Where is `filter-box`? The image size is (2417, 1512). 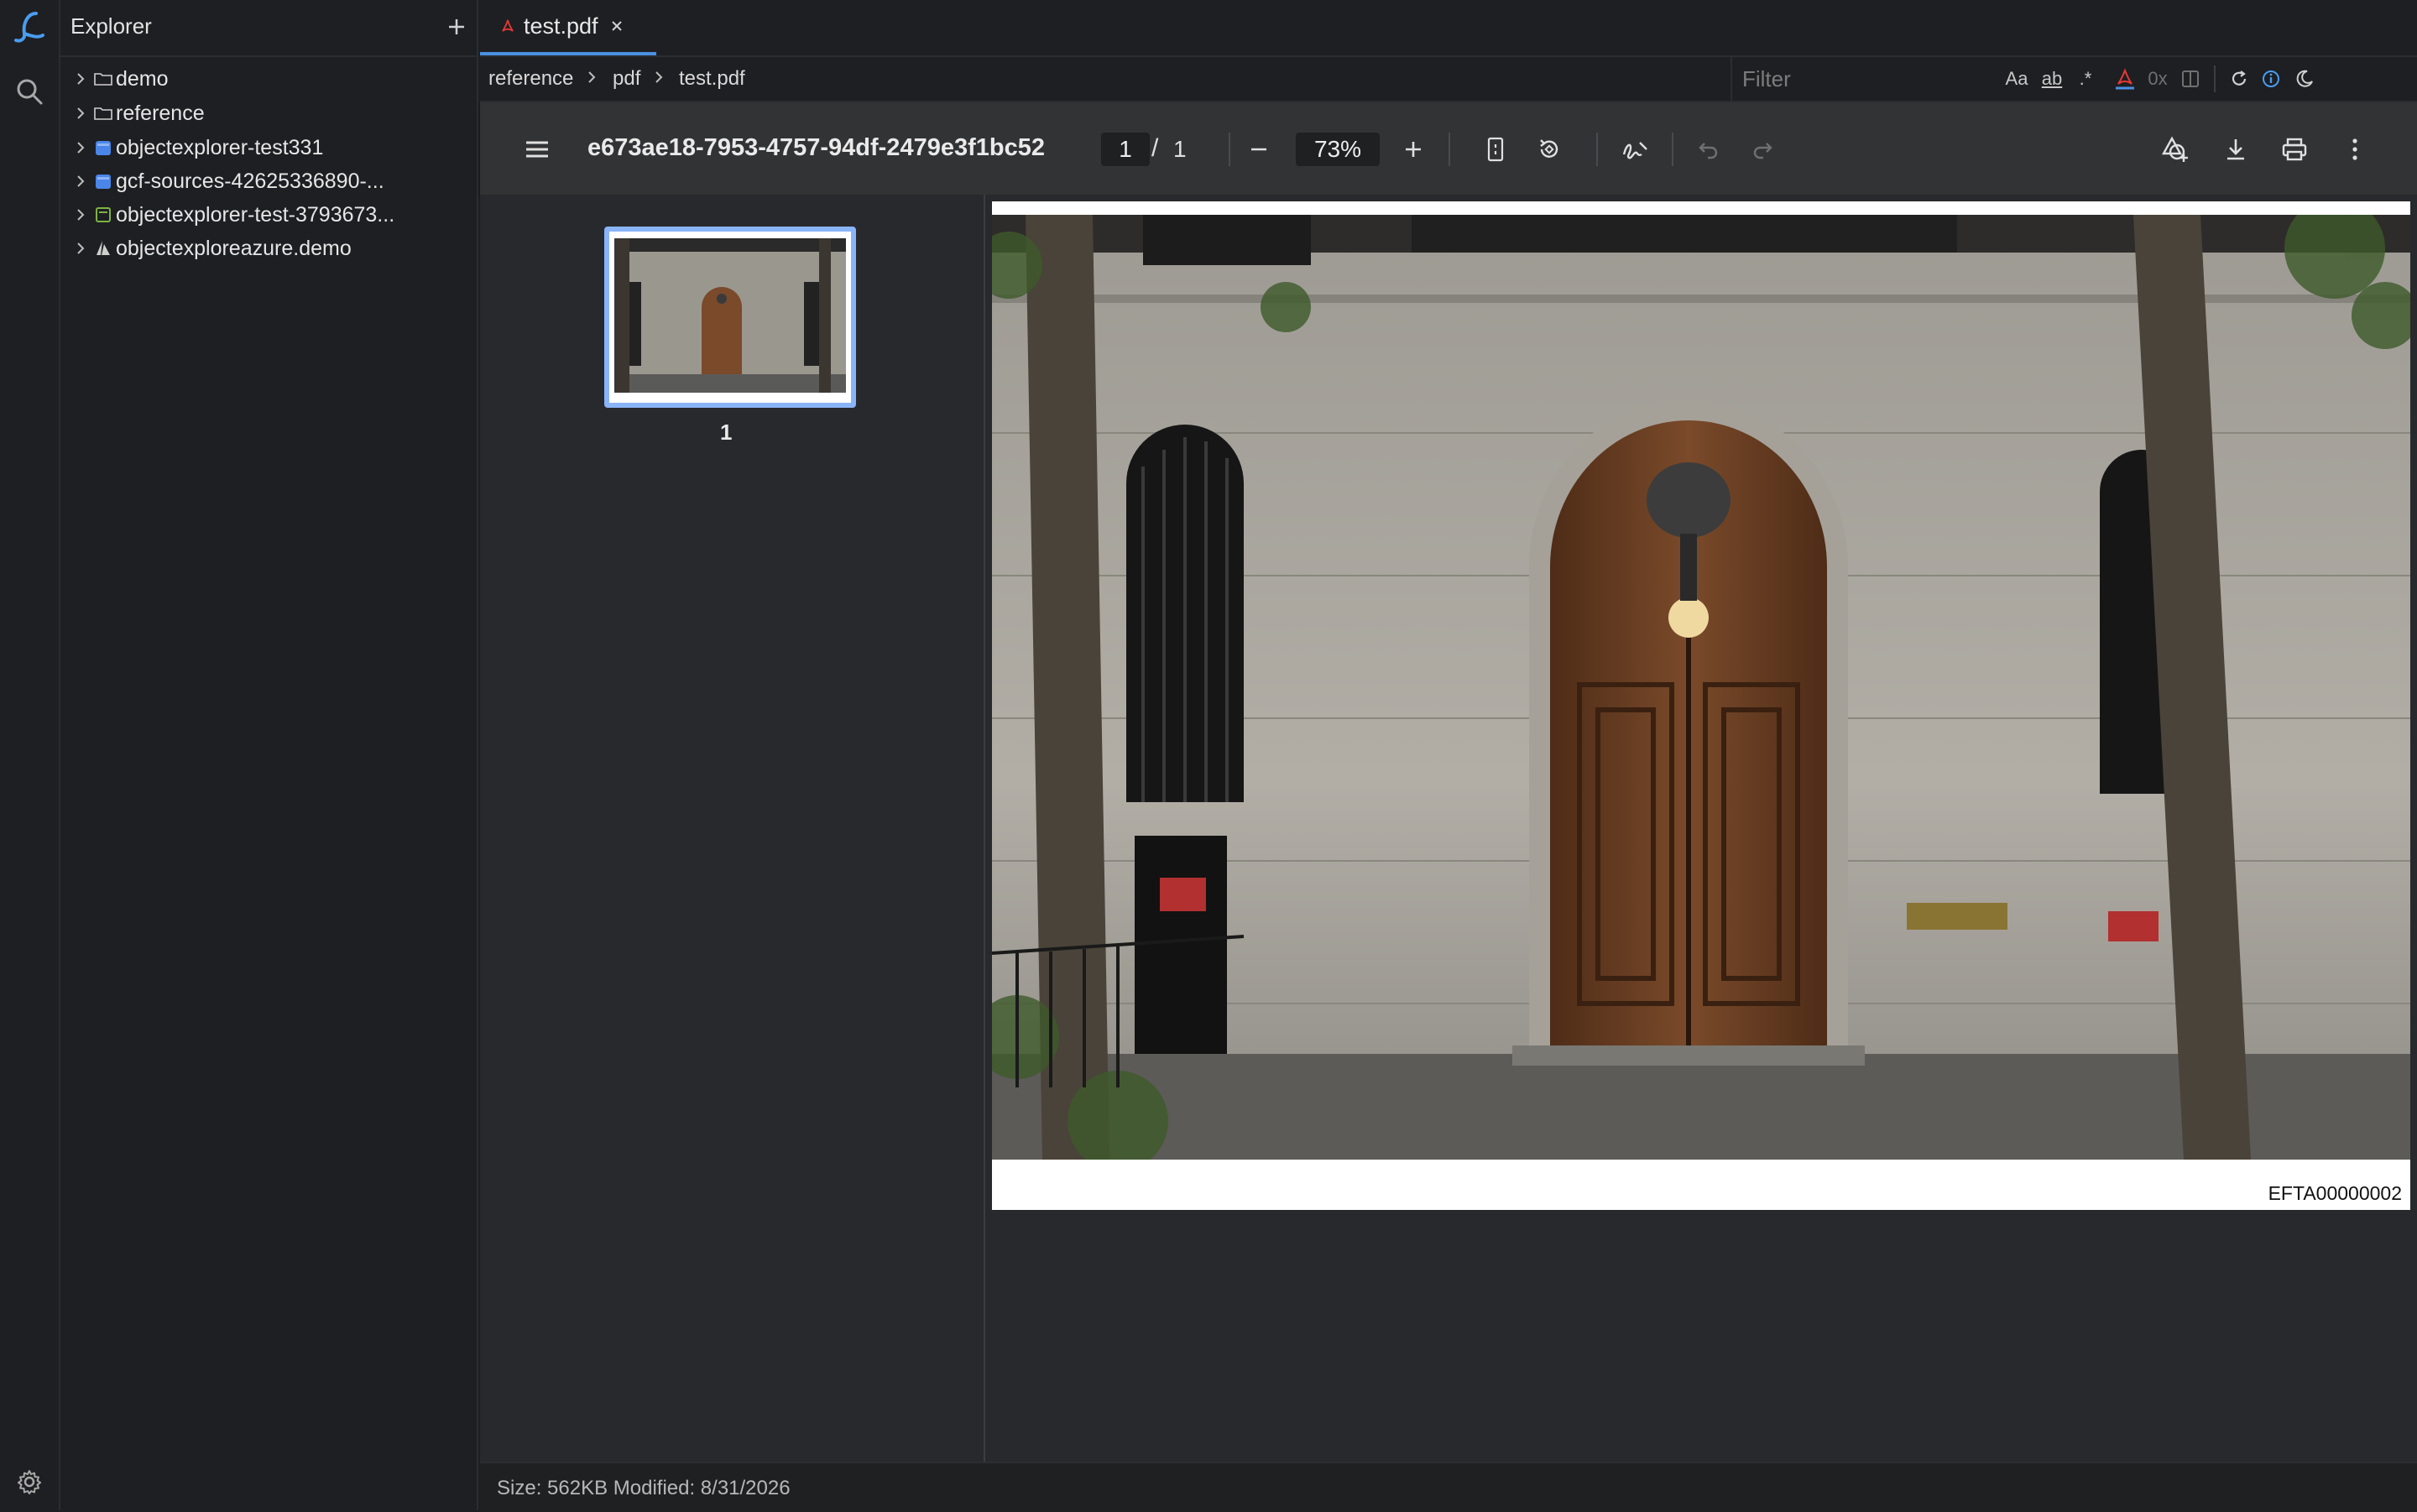 filter-box is located at coordinates (1861, 79).